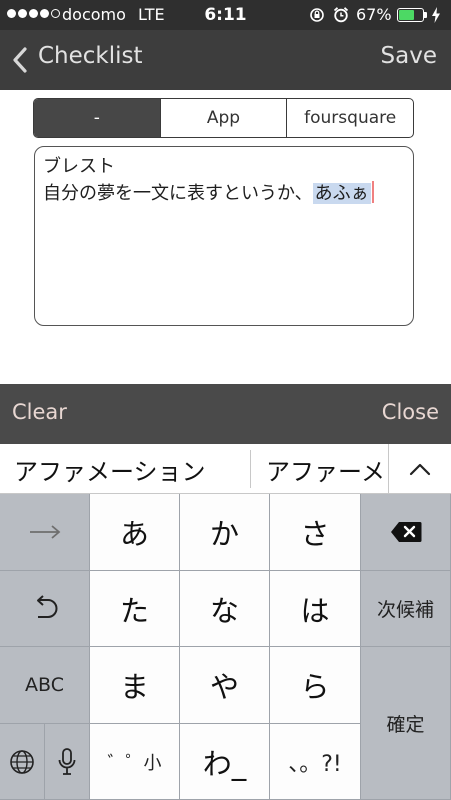 The width and height of the screenshot is (451, 800). Describe the element at coordinates (317, 15) in the screenshot. I see `rotation-lock-icon` at that location.